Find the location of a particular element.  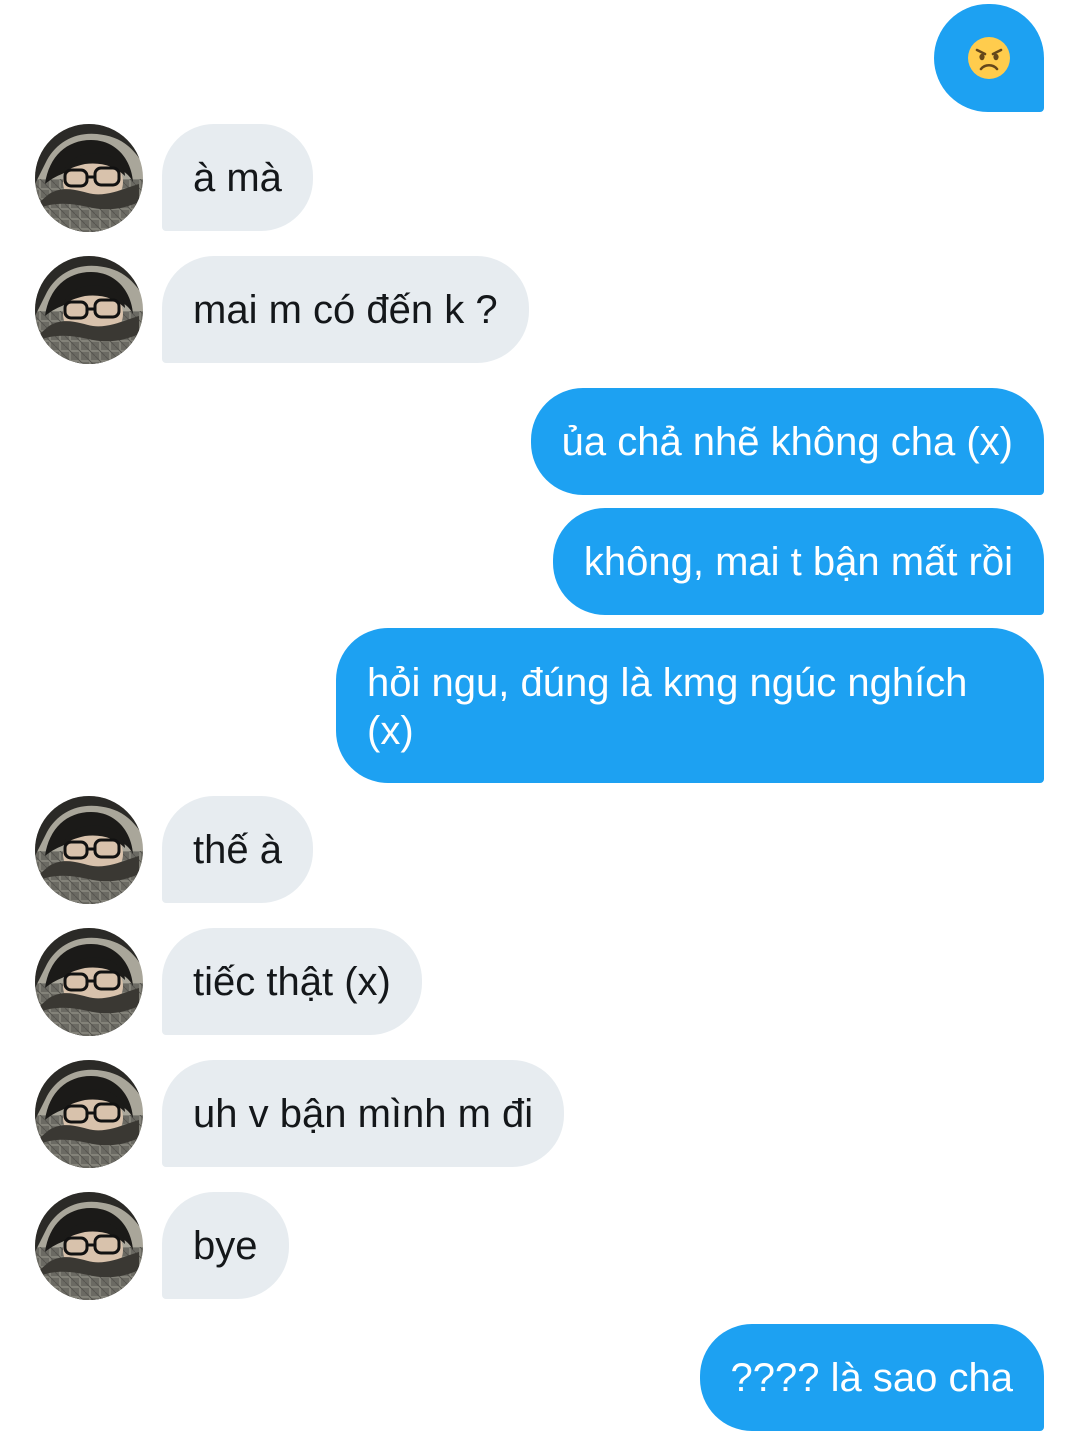

angry-face-emoji-icon is located at coordinates (989, 58).